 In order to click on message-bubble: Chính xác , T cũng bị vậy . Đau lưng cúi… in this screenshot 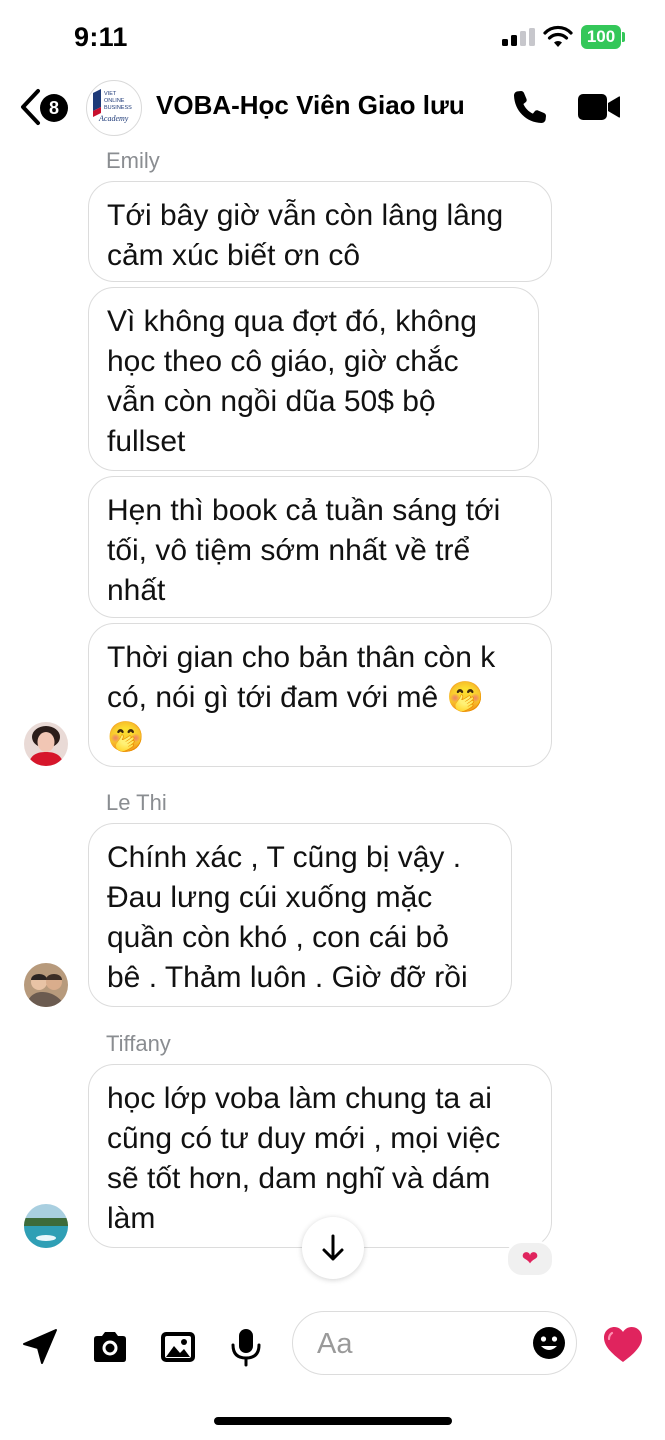, I will do `click(300, 915)`.